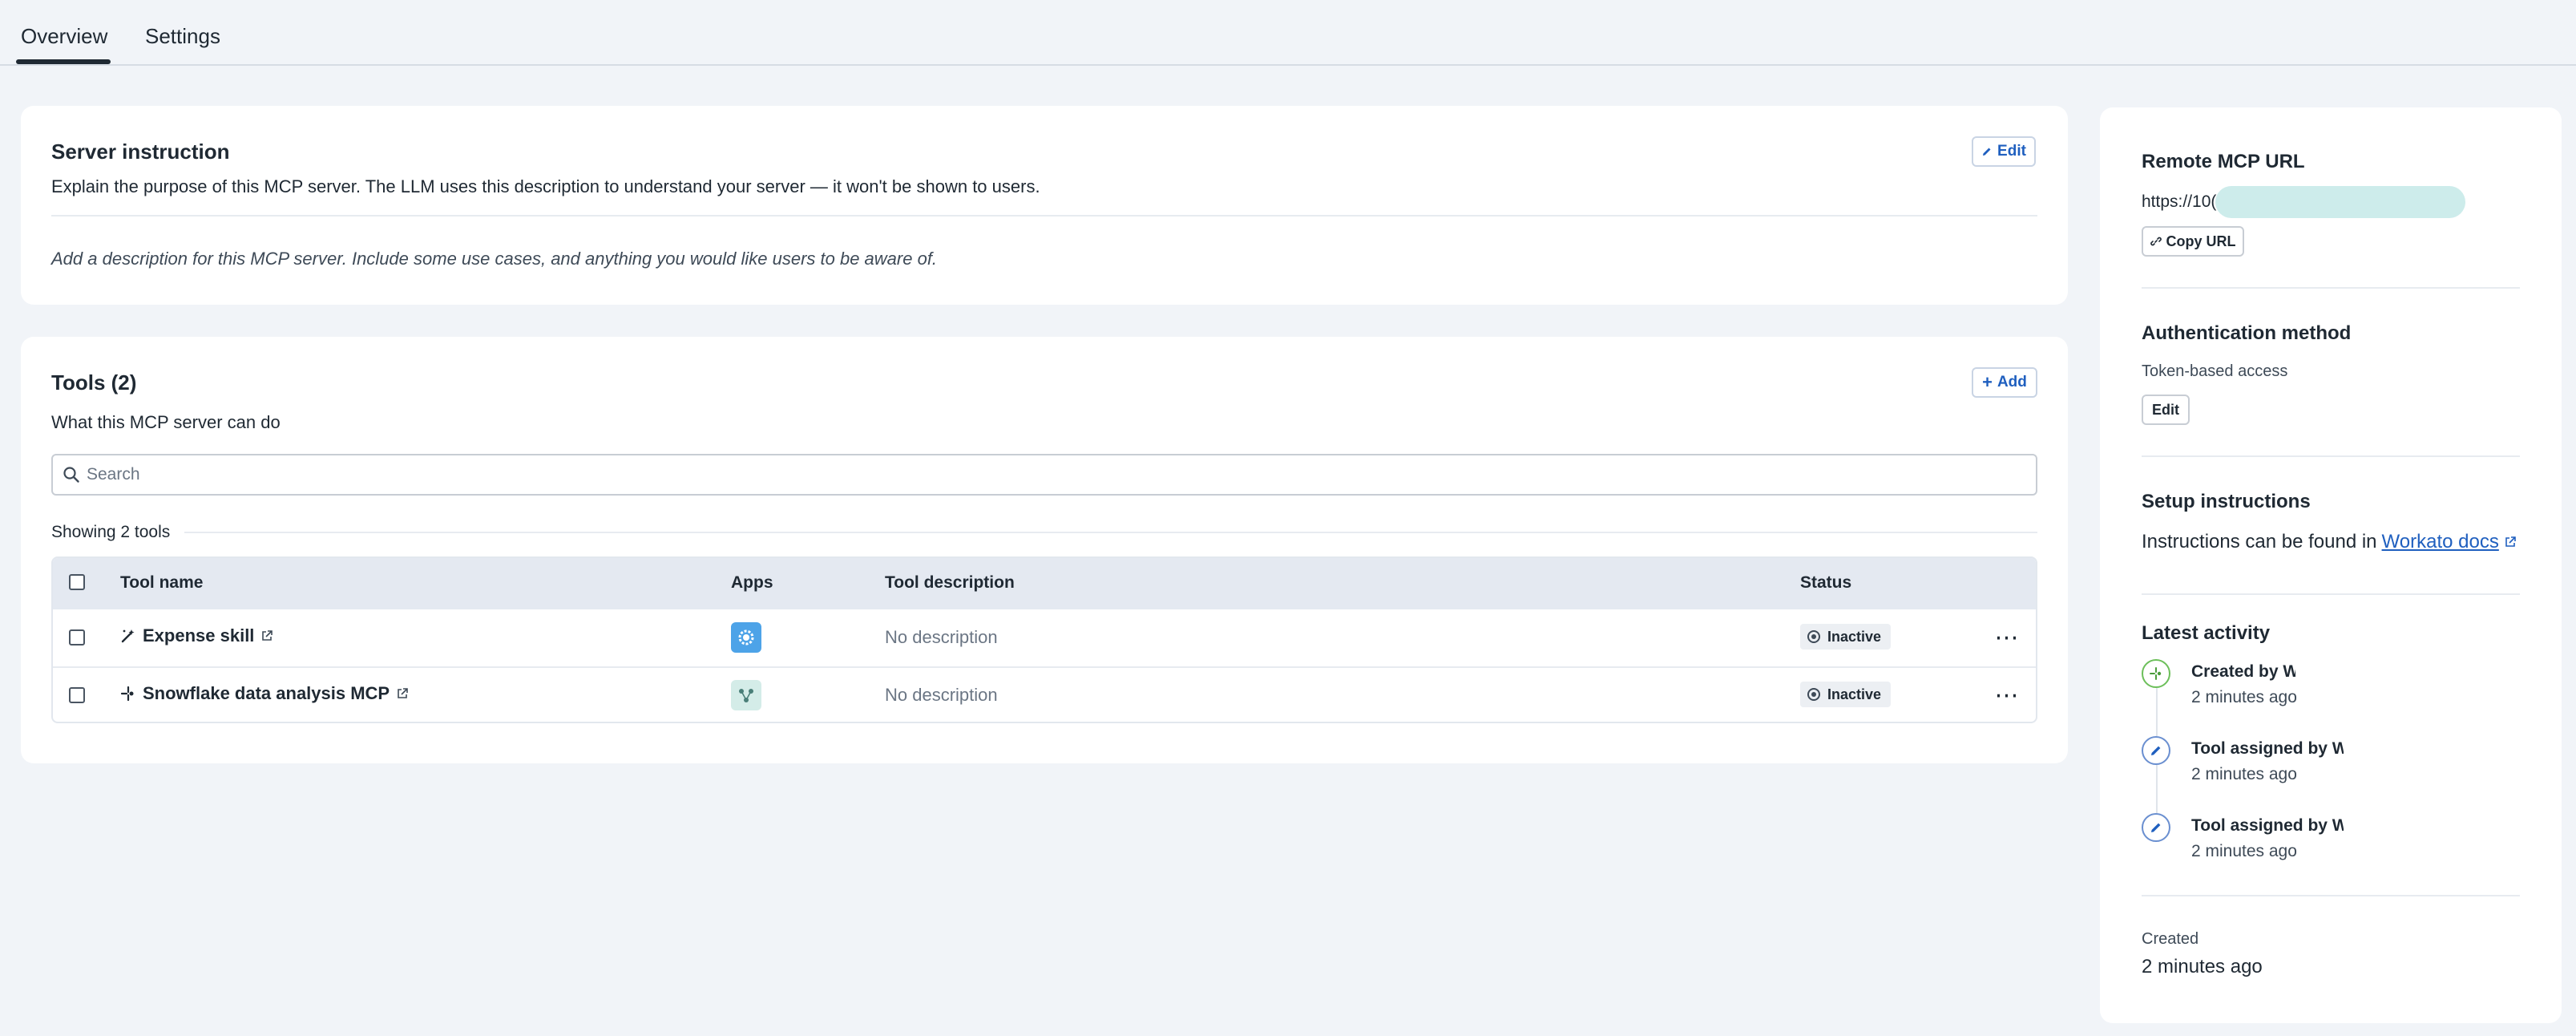 The width and height of the screenshot is (2576, 1036). Describe the element at coordinates (2012, 151) in the screenshot. I see `edit-label: Edit` at that location.